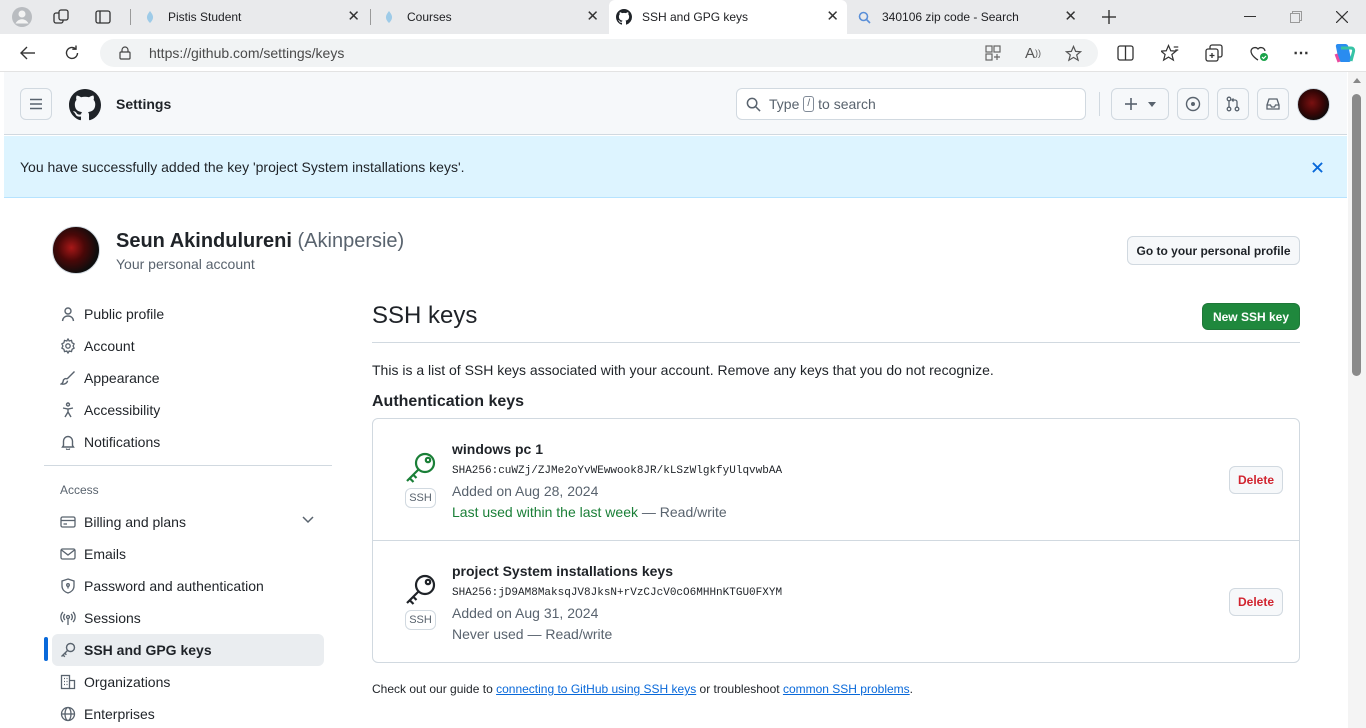  Describe the element at coordinates (188, 314) in the screenshot. I see `sidebar-item-public-profile: Public profile` at that location.